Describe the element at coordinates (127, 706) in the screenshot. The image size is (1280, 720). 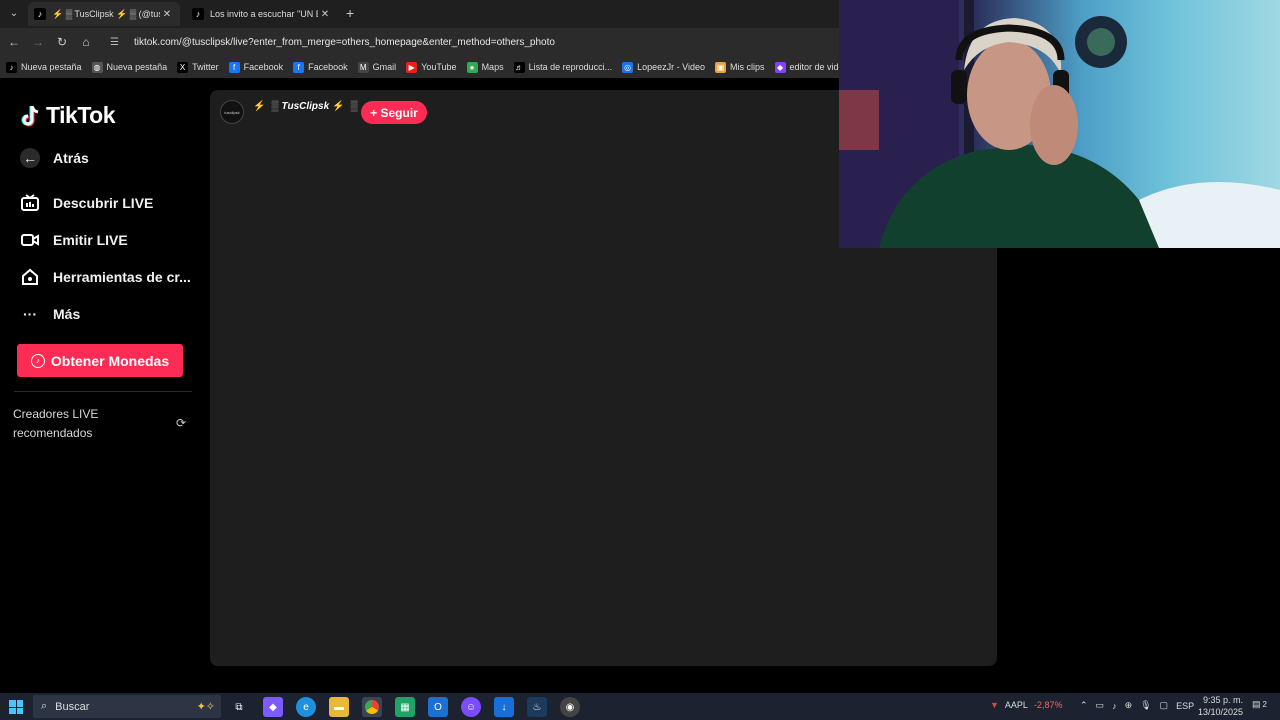
I see `taskbar-search: ⌕ Buscar ✦✧` at that location.